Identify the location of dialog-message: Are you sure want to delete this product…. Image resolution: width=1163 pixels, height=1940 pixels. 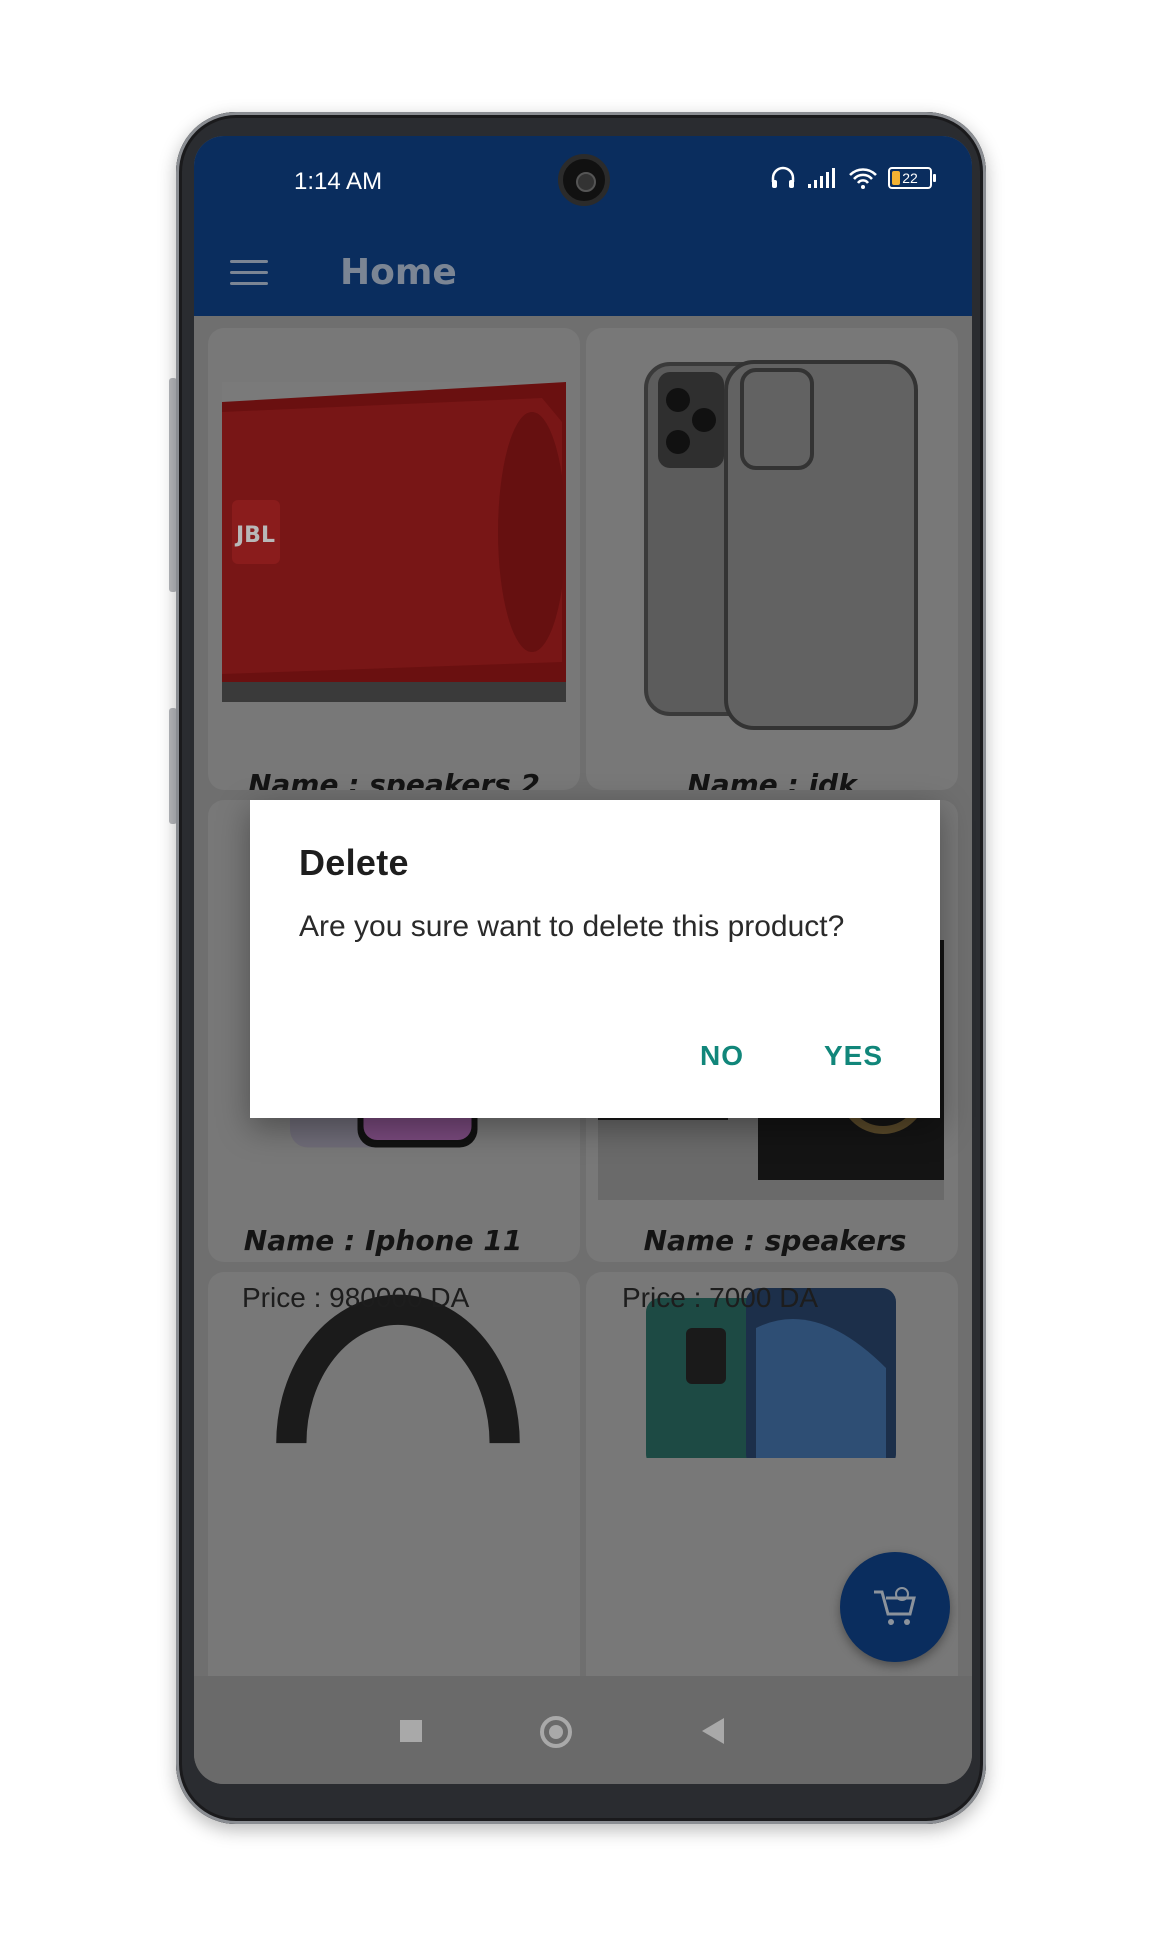
(572, 926).